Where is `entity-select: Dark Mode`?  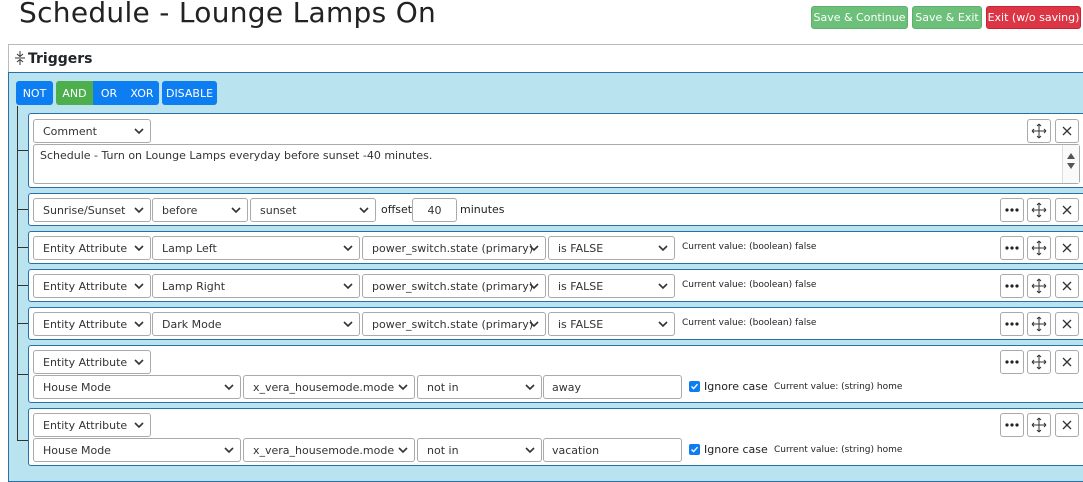 entity-select: Dark Mode is located at coordinates (256, 324).